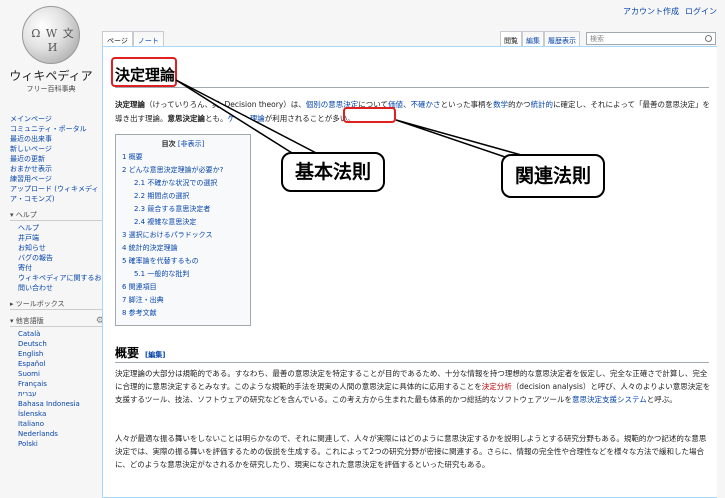 This screenshot has width=725, height=498. Describe the element at coordinates (248, 119) in the screenshot. I see `pointer-basic` at that location.